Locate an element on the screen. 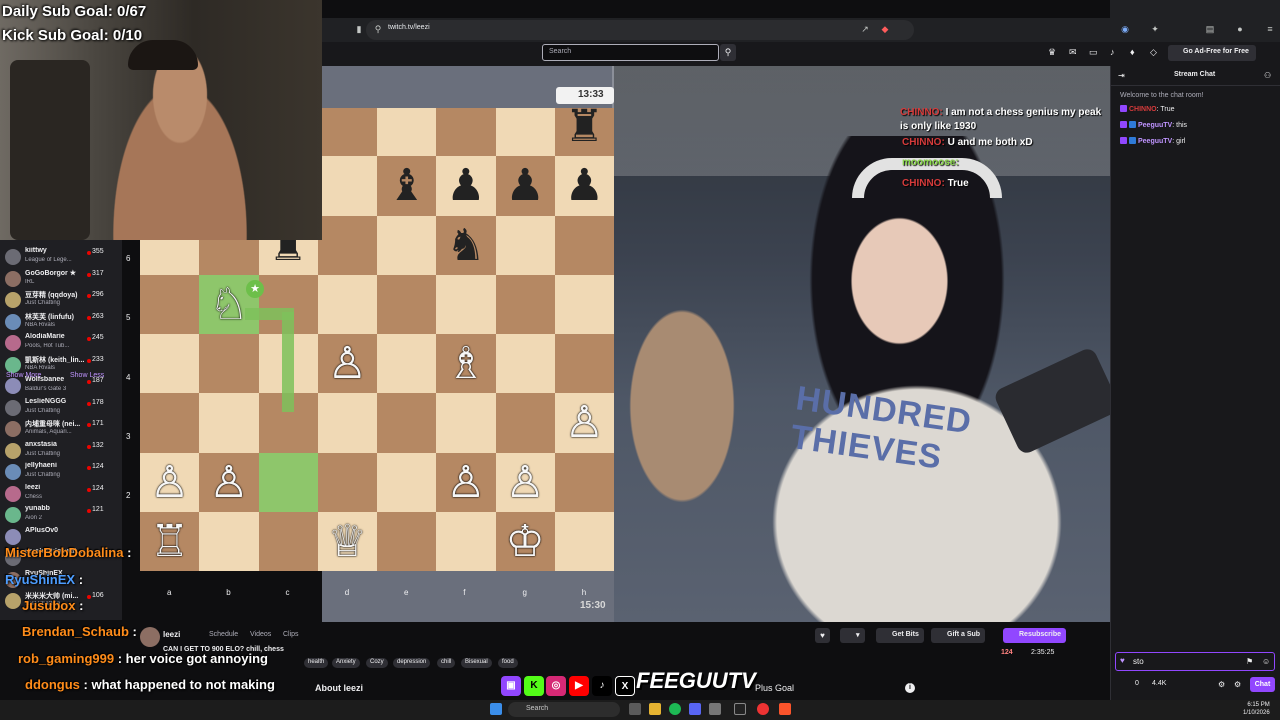  taskbar-search: Search is located at coordinates (564, 709).